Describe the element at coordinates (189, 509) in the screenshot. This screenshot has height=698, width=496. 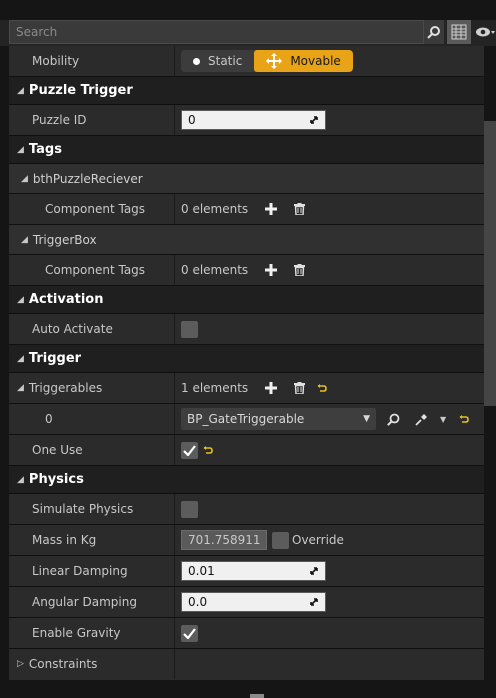
I see `simulate-physics-checkbox` at that location.